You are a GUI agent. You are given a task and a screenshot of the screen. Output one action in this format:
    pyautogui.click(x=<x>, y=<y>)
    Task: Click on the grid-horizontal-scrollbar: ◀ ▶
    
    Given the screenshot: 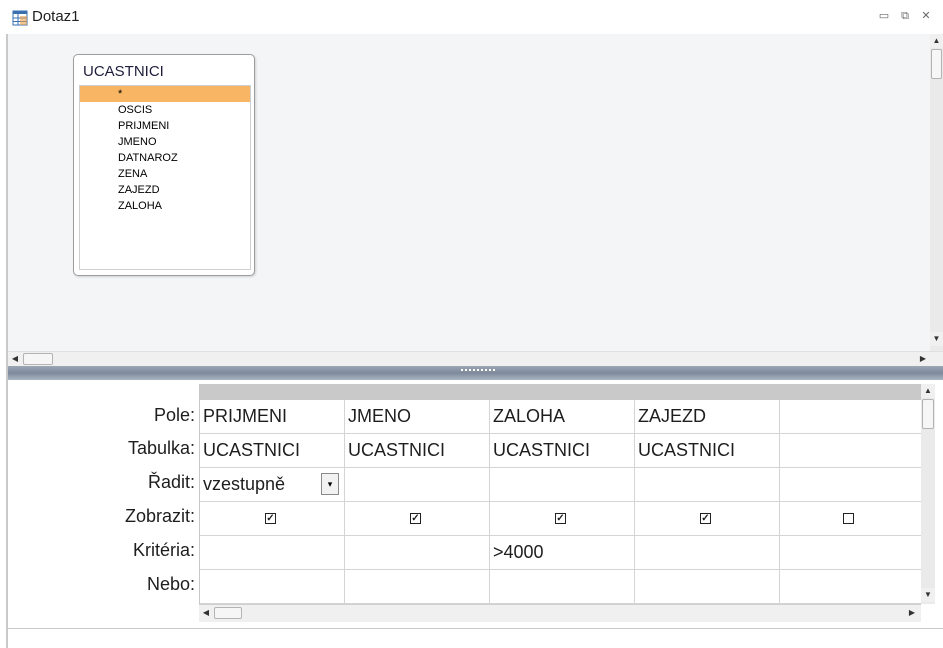 What is the action you would take?
    pyautogui.click(x=560, y=613)
    